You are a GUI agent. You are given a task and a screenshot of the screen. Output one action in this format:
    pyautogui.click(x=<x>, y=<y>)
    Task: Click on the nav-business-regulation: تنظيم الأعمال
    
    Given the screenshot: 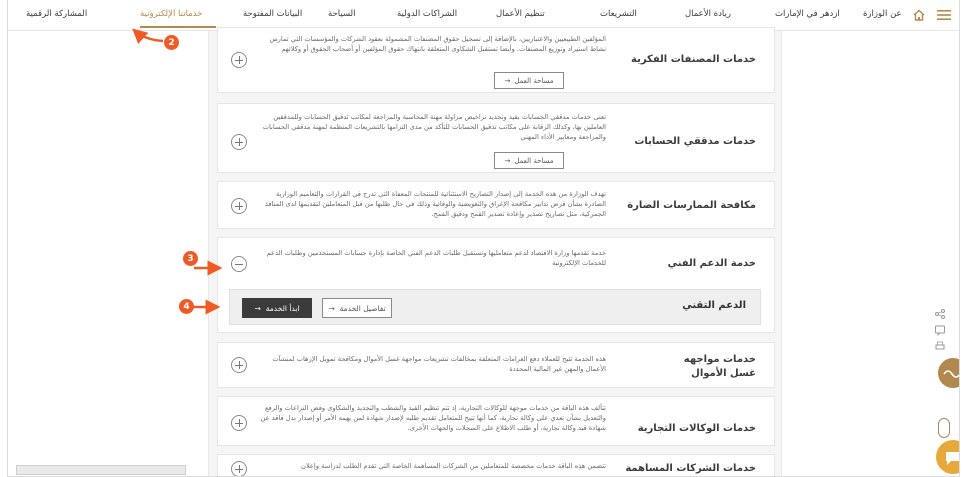 What is the action you would take?
    pyautogui.click(x=520, y=14)
    